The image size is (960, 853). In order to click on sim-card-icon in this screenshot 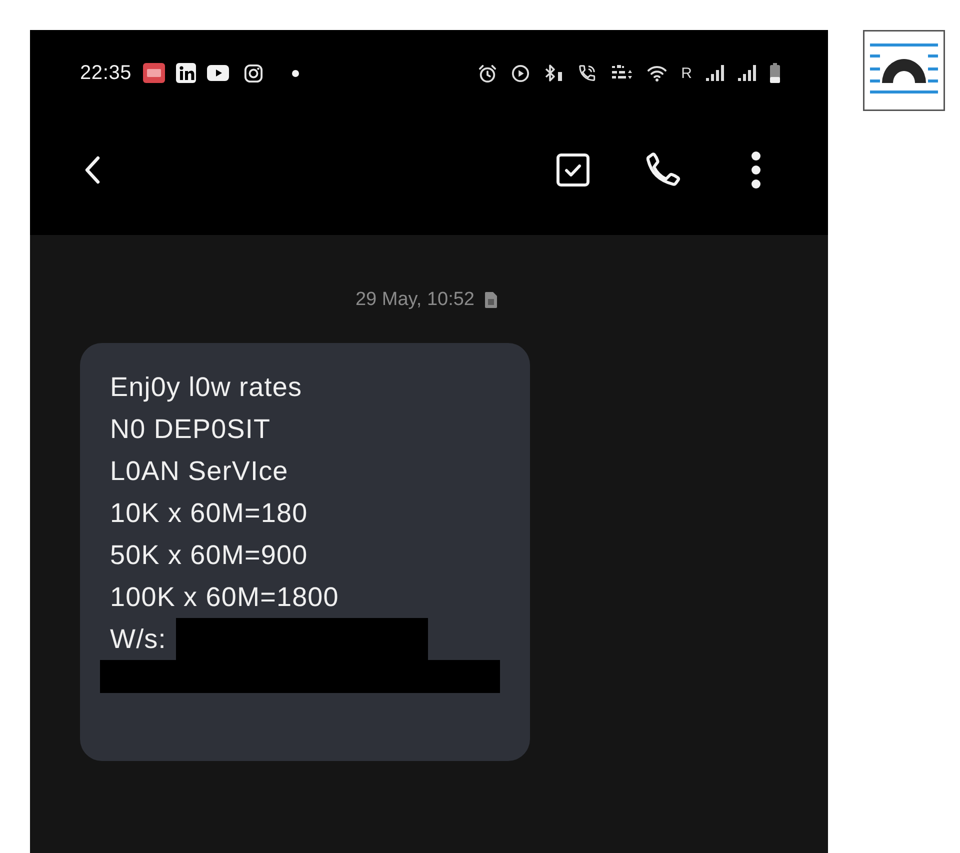, I will do `click(490, 300)`.